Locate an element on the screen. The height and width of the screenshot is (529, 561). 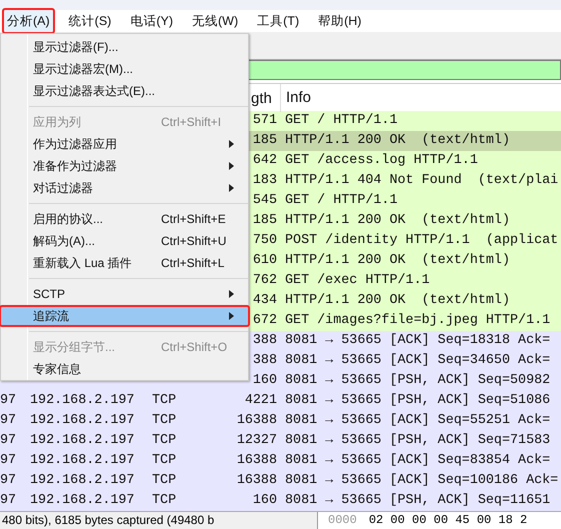
table-cell: GET /access.log HTTP/1.1 is located at coordinates (381, 160).